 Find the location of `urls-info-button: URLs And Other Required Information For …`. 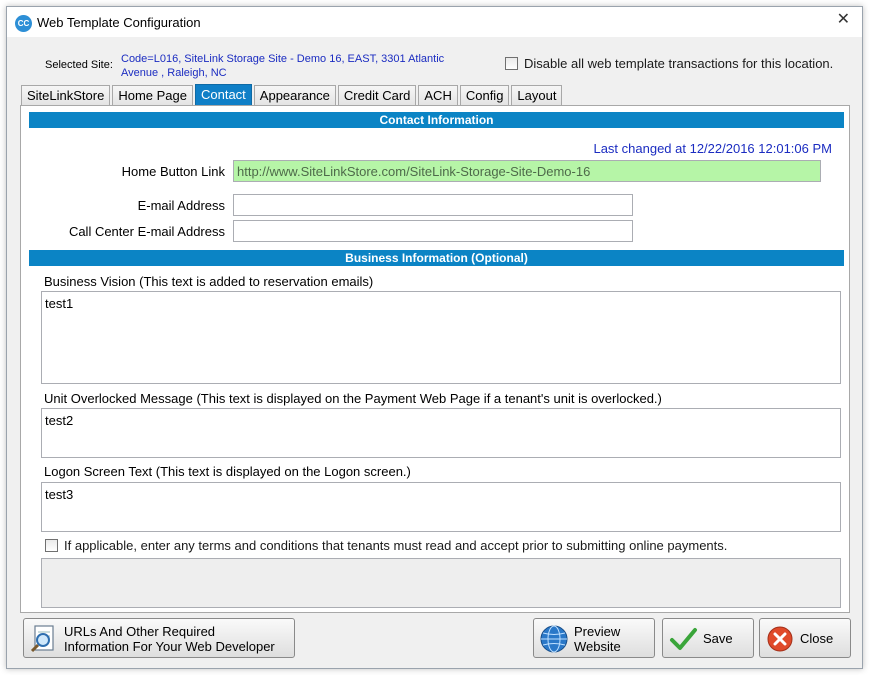

urls-info-button: URLs And Other Required Information For … is located at coordinates (159, 638).